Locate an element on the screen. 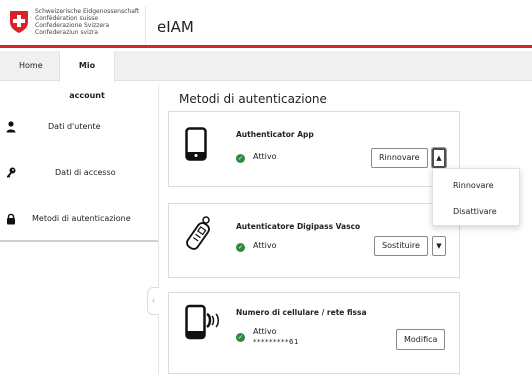  app-title: eIAM is located at coordinates (175, 27).